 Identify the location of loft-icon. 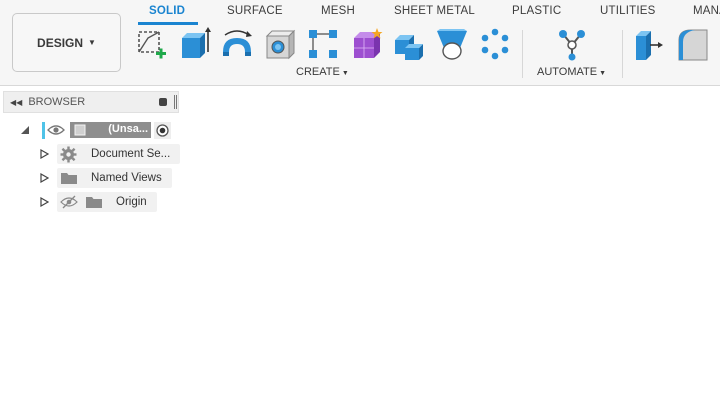
(452, 44).